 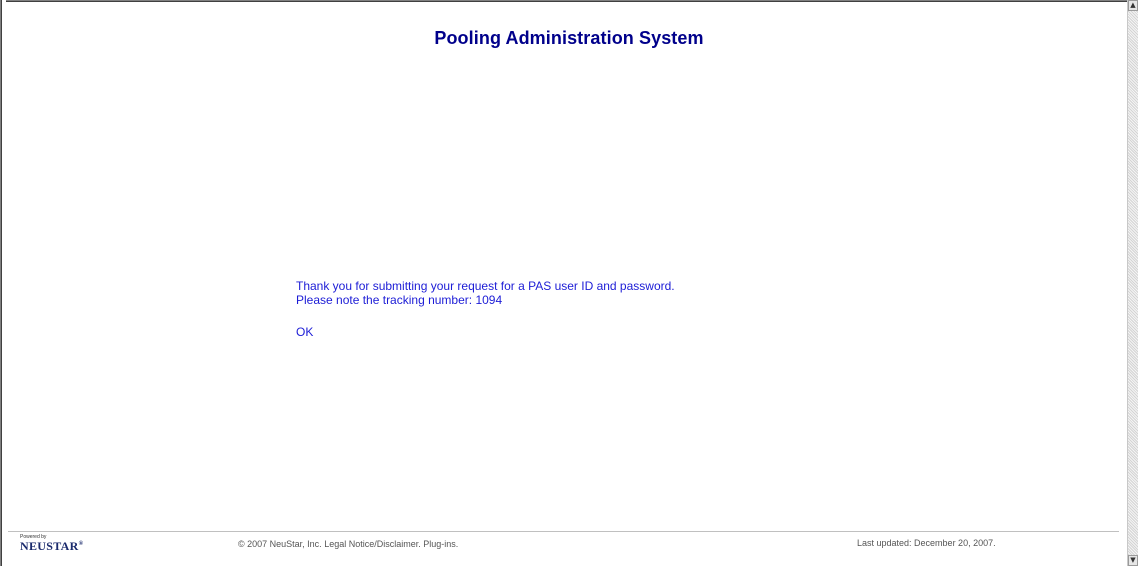 What do you see at coordinates (440, 544) in the screenshot?
I see `plugins-link: Plug-ins.` at bounding box center [440, 544].